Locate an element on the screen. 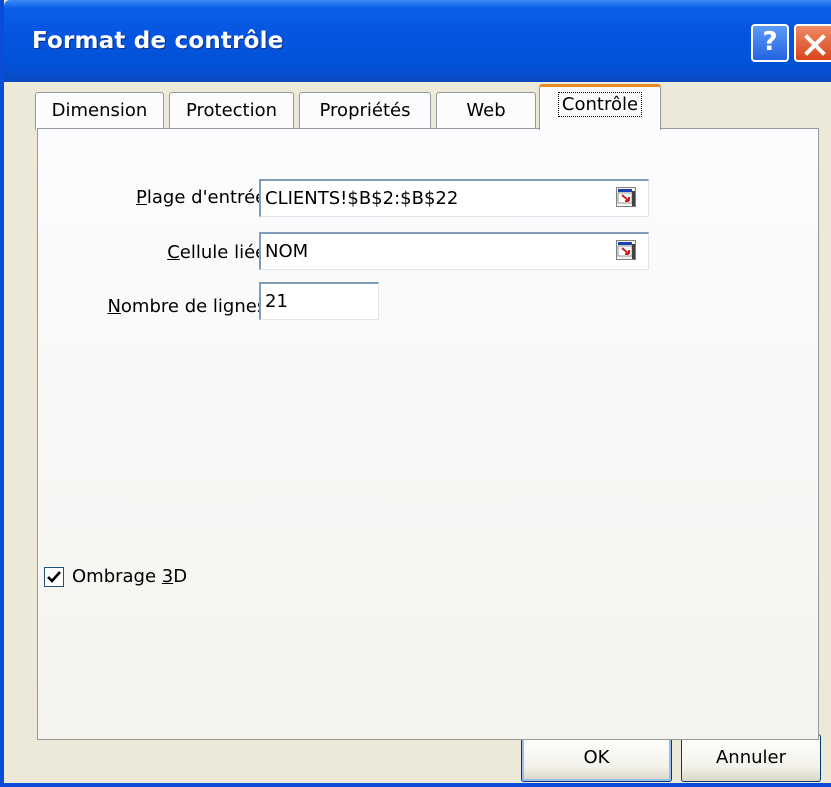 The image size is (831, 787). close-icon is located at coordinates (815, 45).